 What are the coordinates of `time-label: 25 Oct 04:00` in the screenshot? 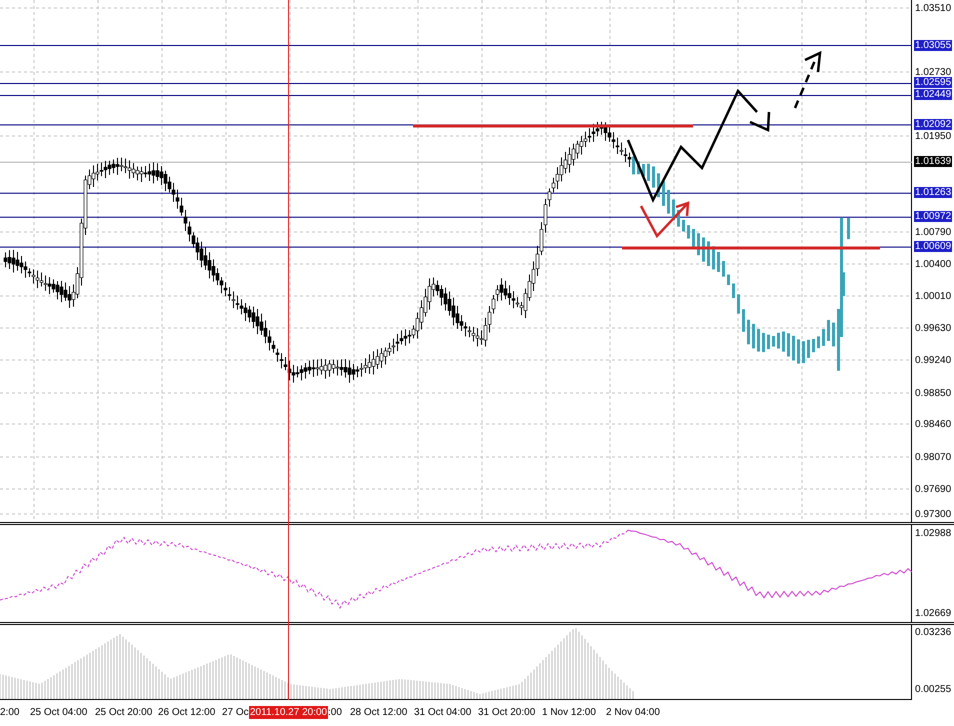 It's located at (59, 713).